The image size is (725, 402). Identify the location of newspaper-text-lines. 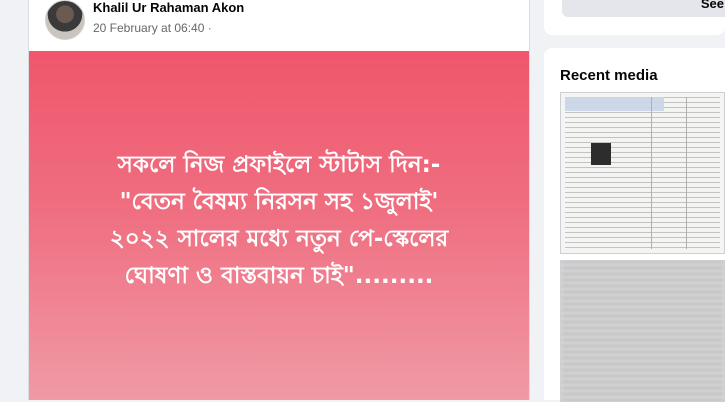
(642, 173).